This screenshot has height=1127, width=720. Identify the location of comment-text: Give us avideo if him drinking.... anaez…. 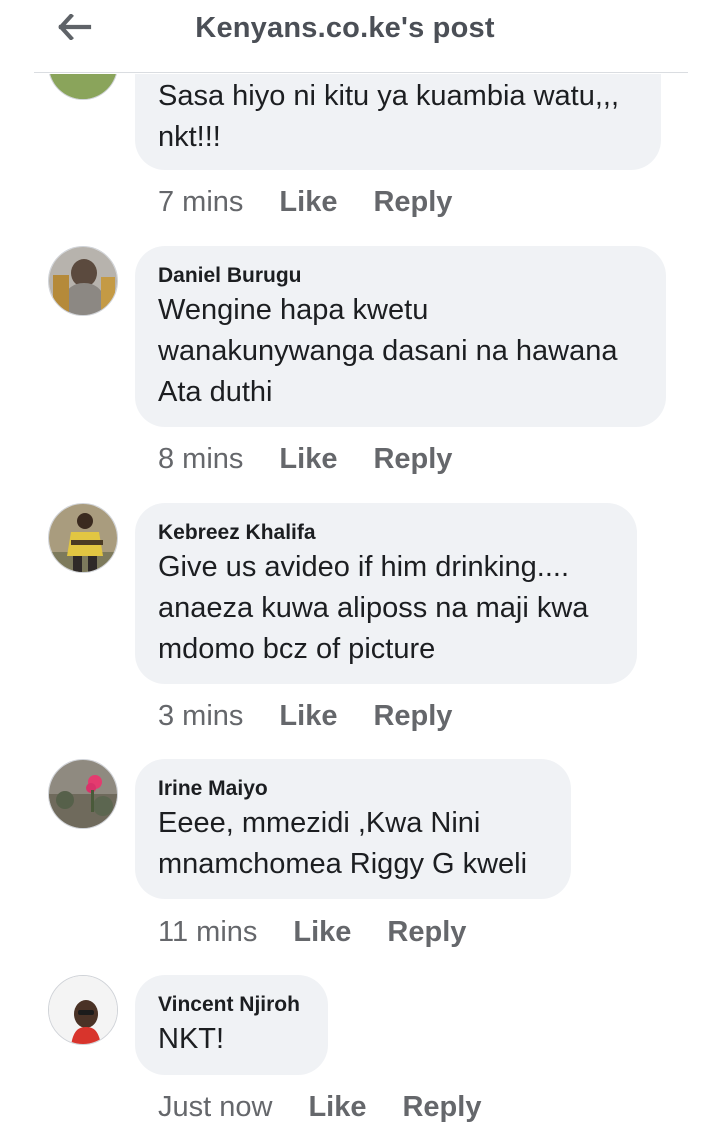
(373, 608).